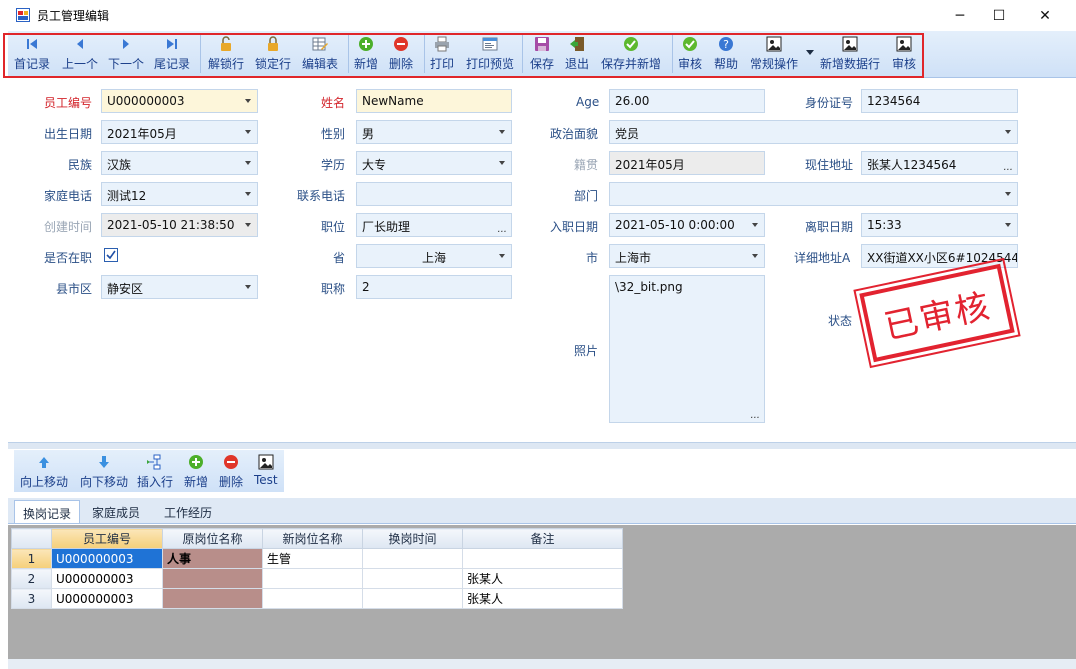  I want to click on political-combo: 党员, so click(813, 132).